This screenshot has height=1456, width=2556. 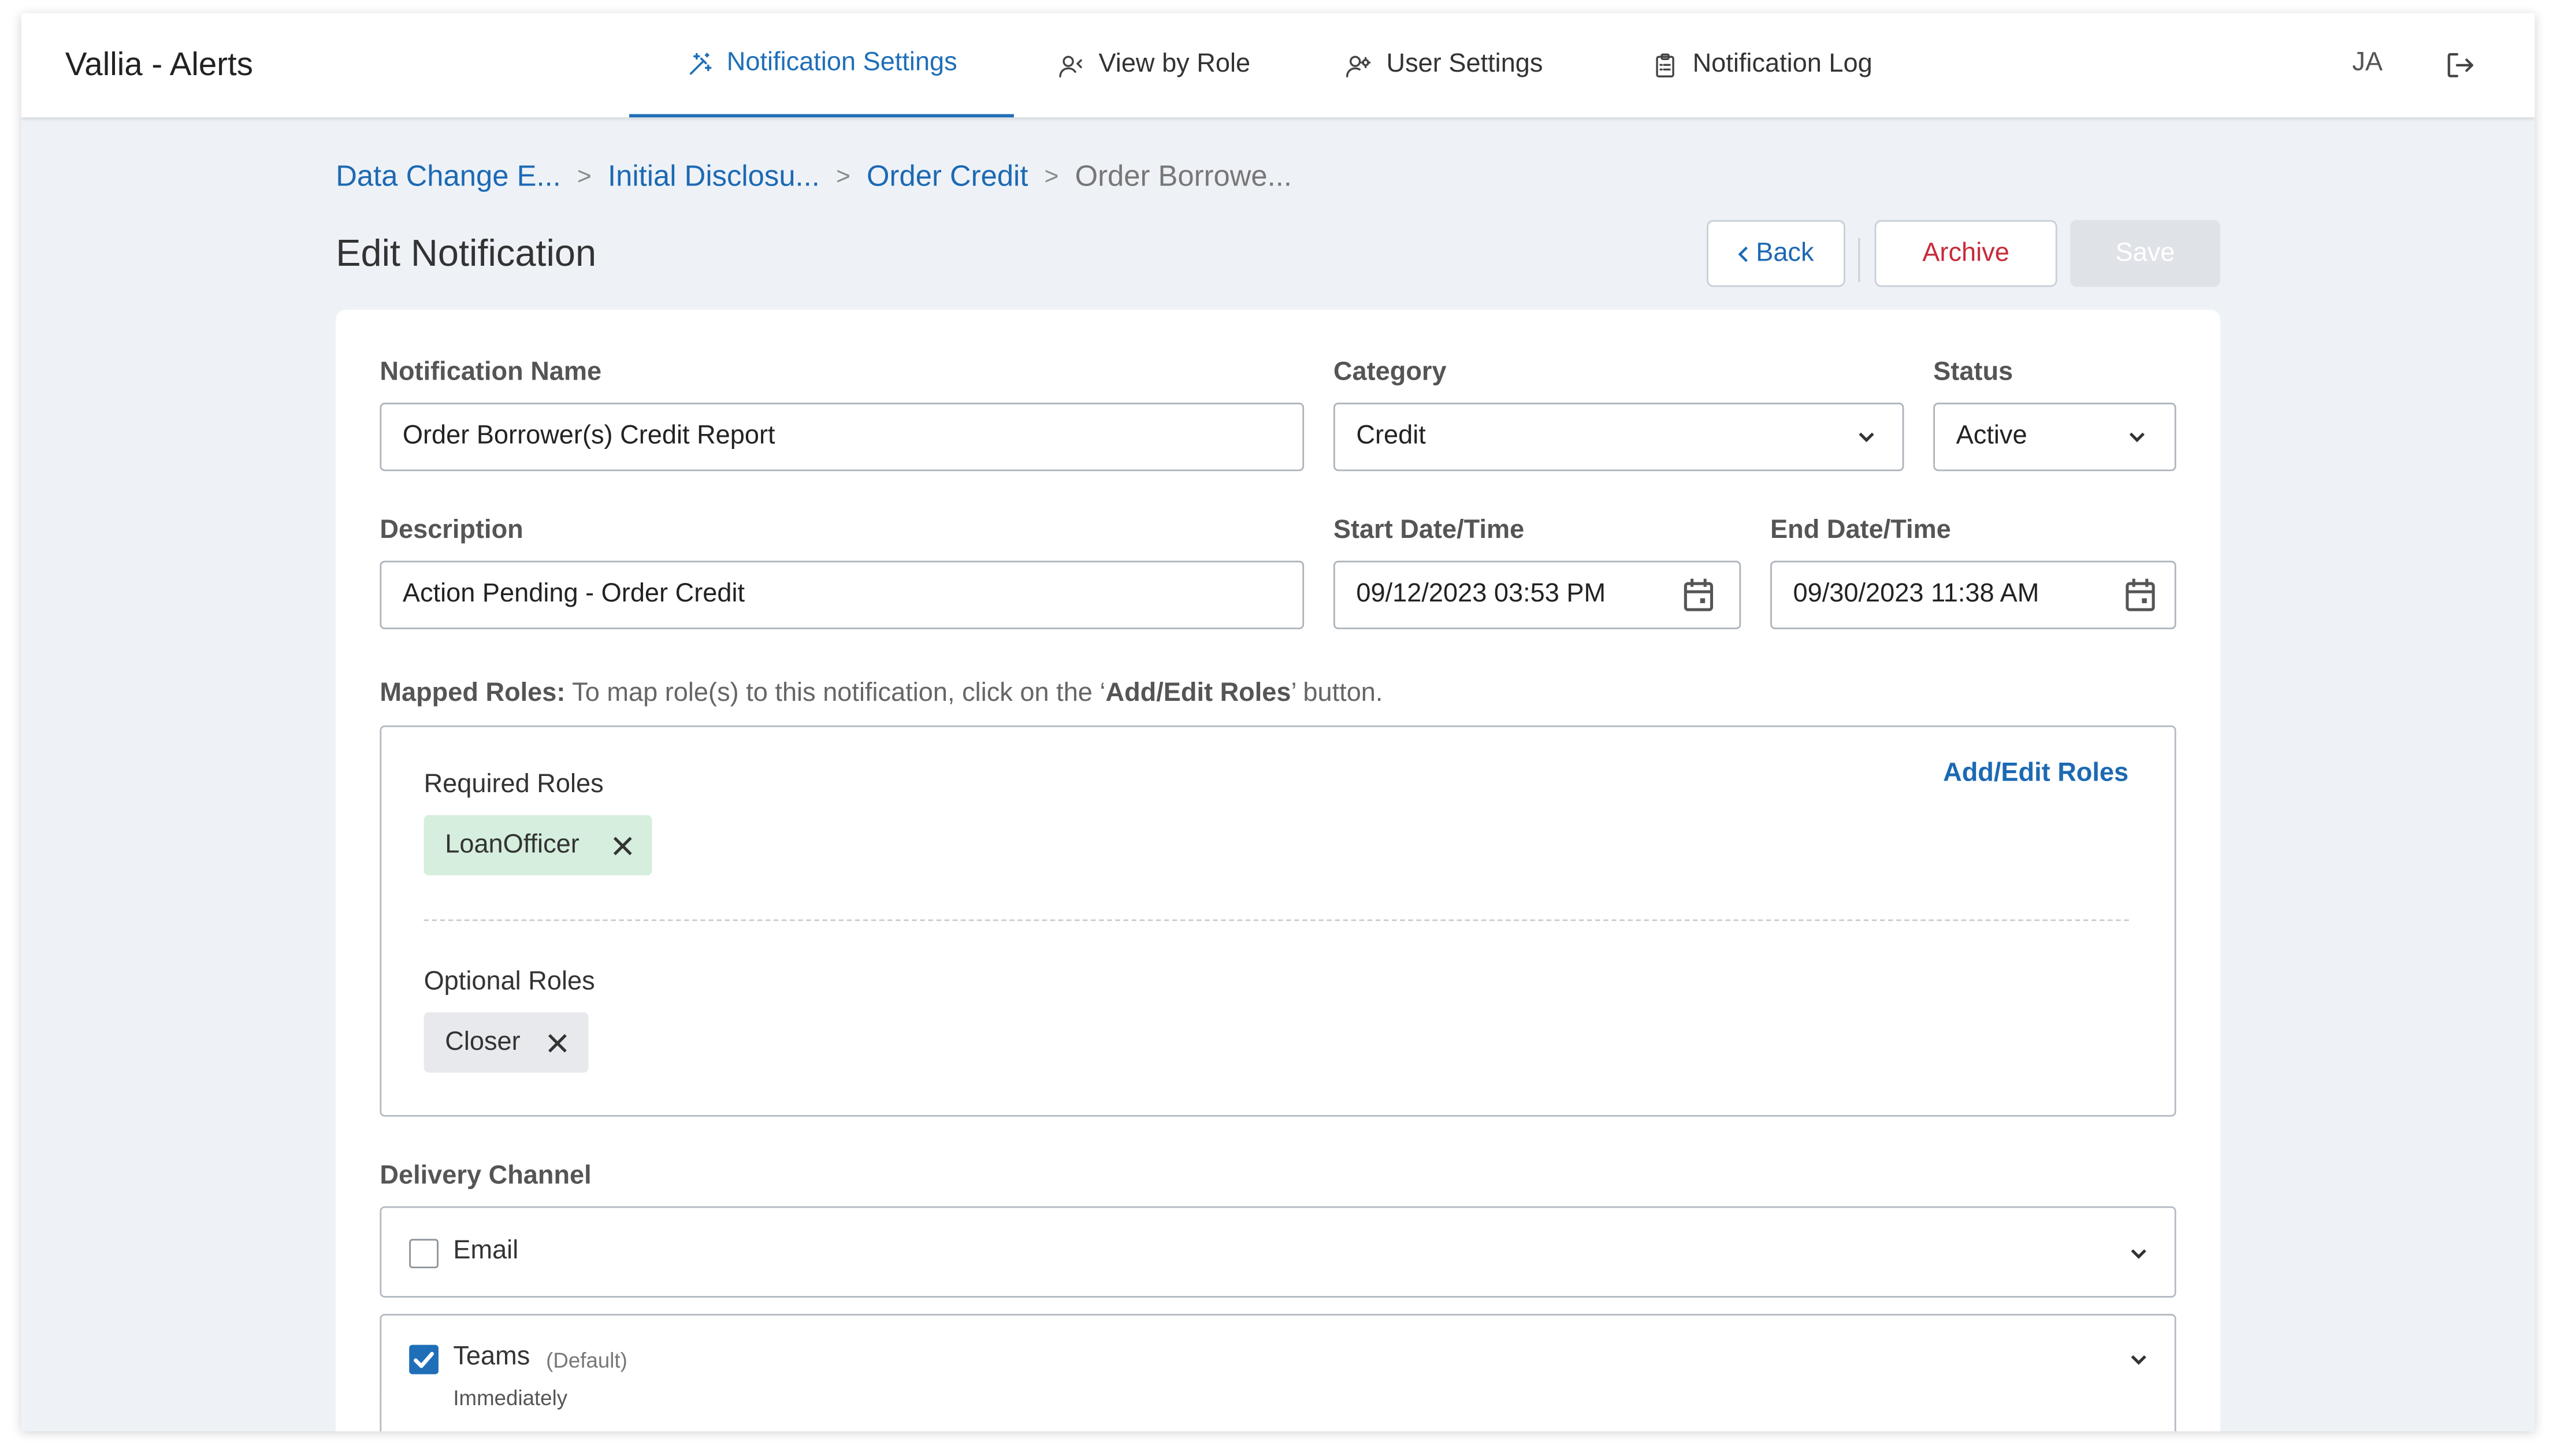 I want to click on description-label: Description, so click(x=451, y=531).